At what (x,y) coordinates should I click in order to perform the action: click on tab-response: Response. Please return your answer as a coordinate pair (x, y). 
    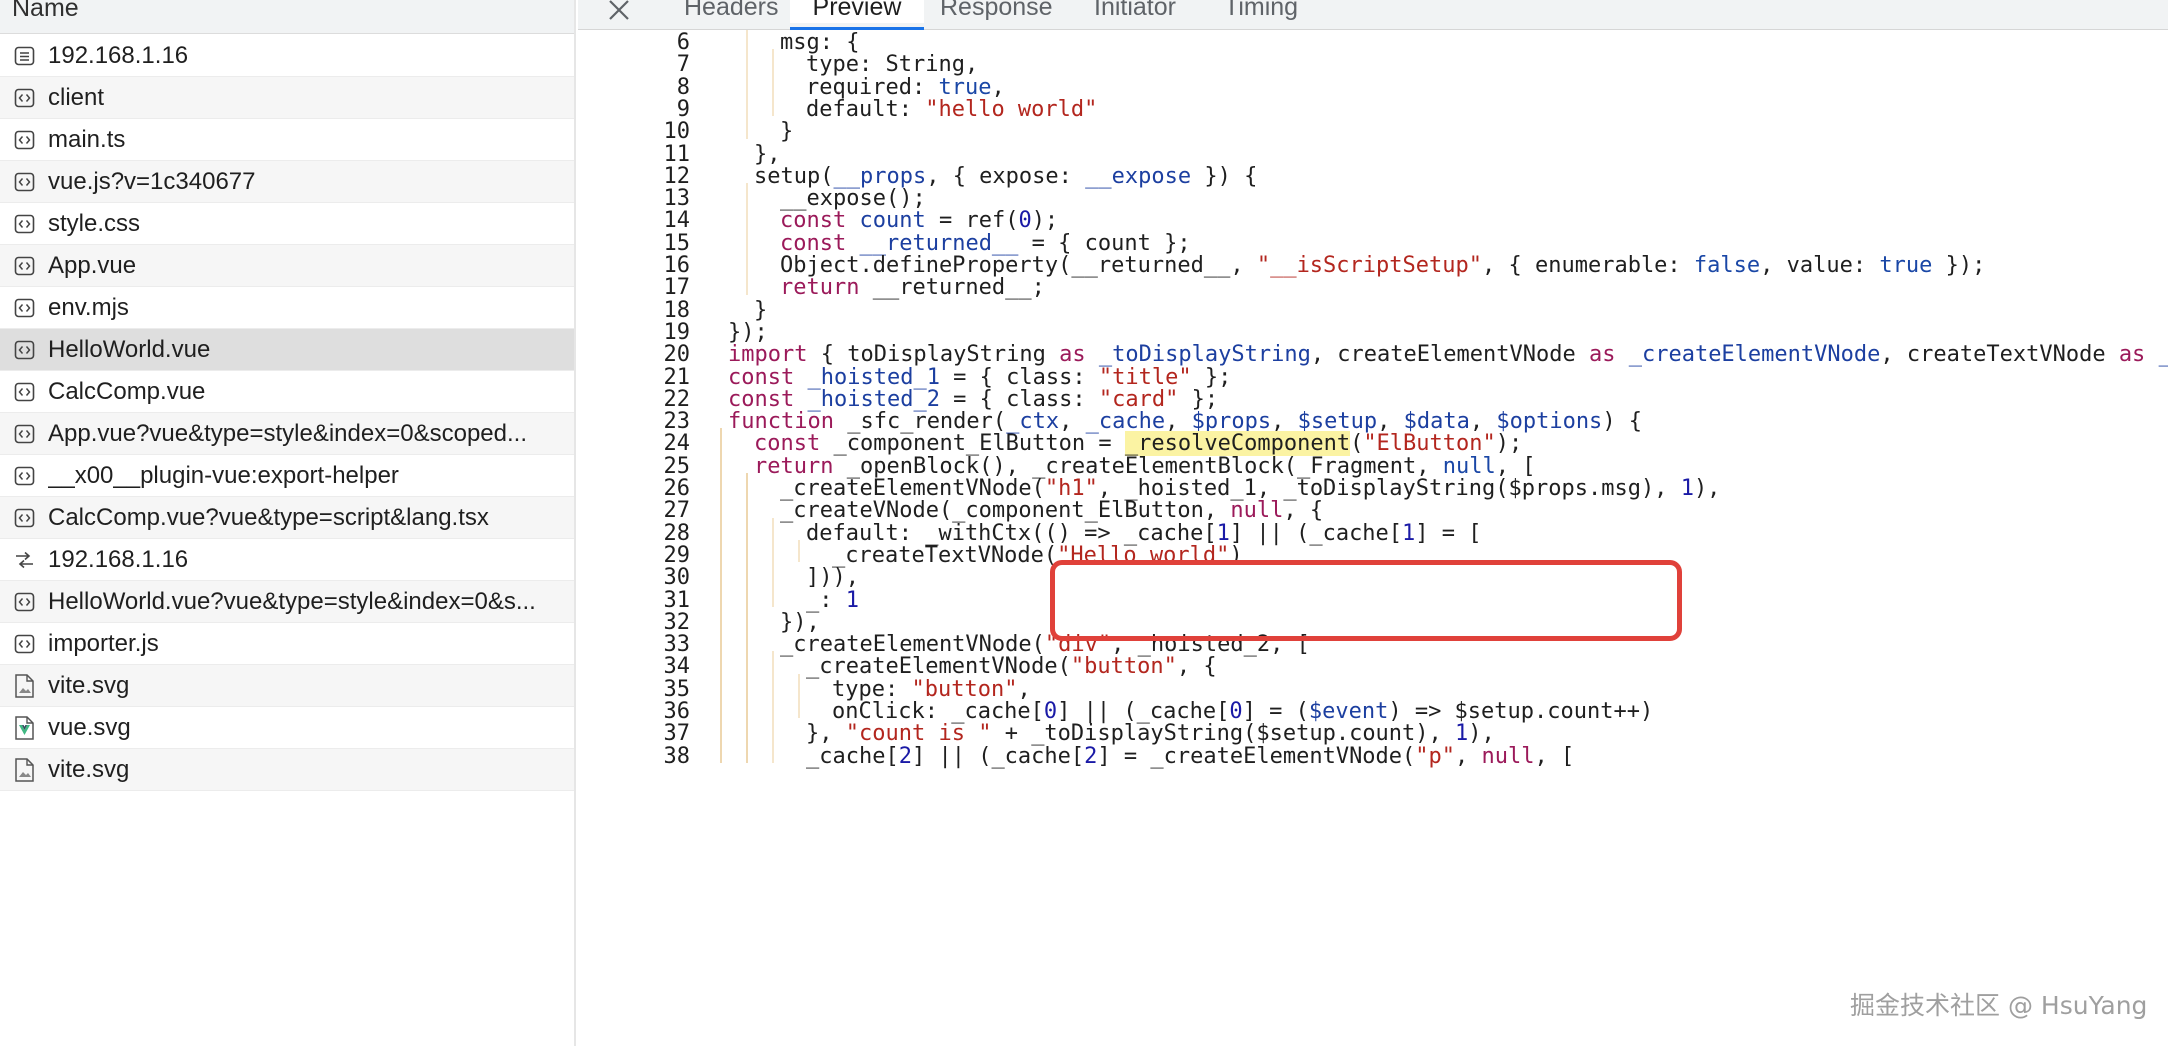
    Looking at the image, I should click on (996, 11).